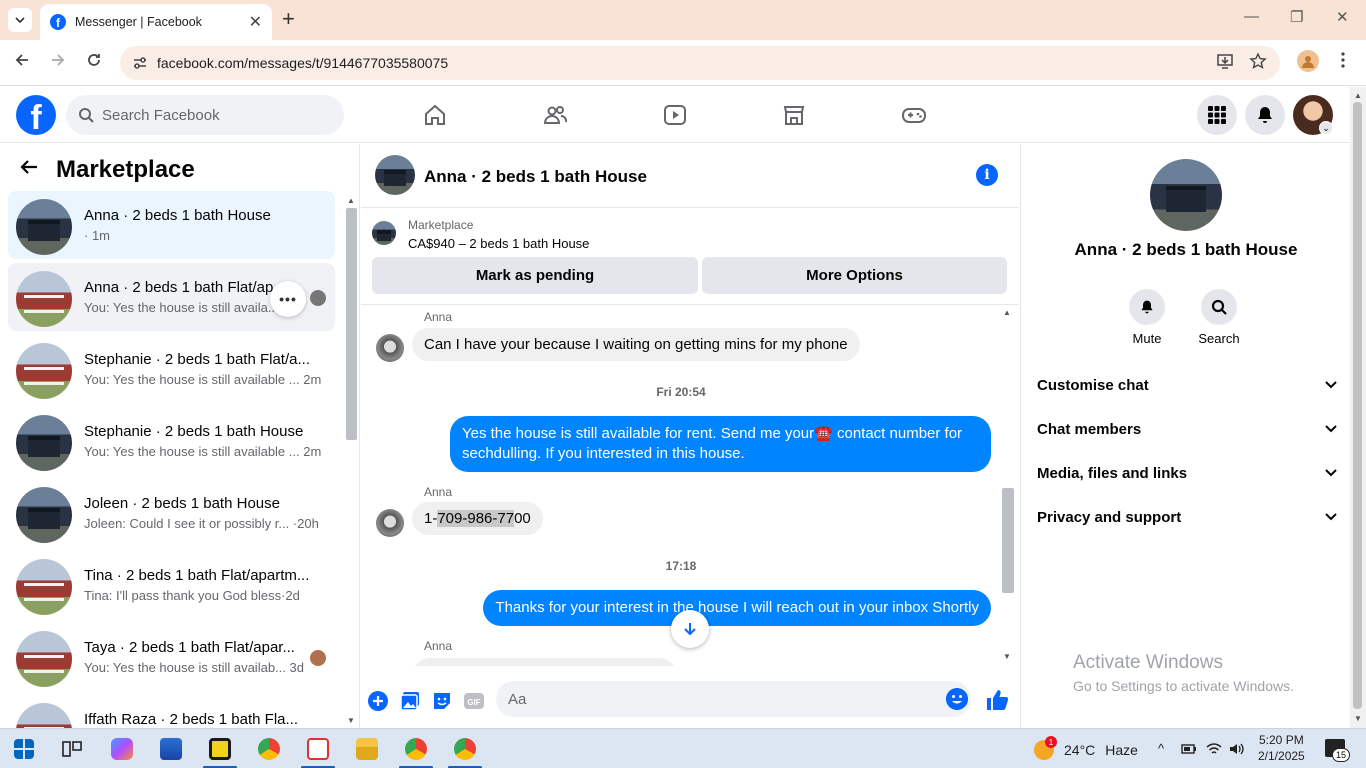  I want to click on chat-title: Anna · 2 beds 1 bath House, so click(535, 177).